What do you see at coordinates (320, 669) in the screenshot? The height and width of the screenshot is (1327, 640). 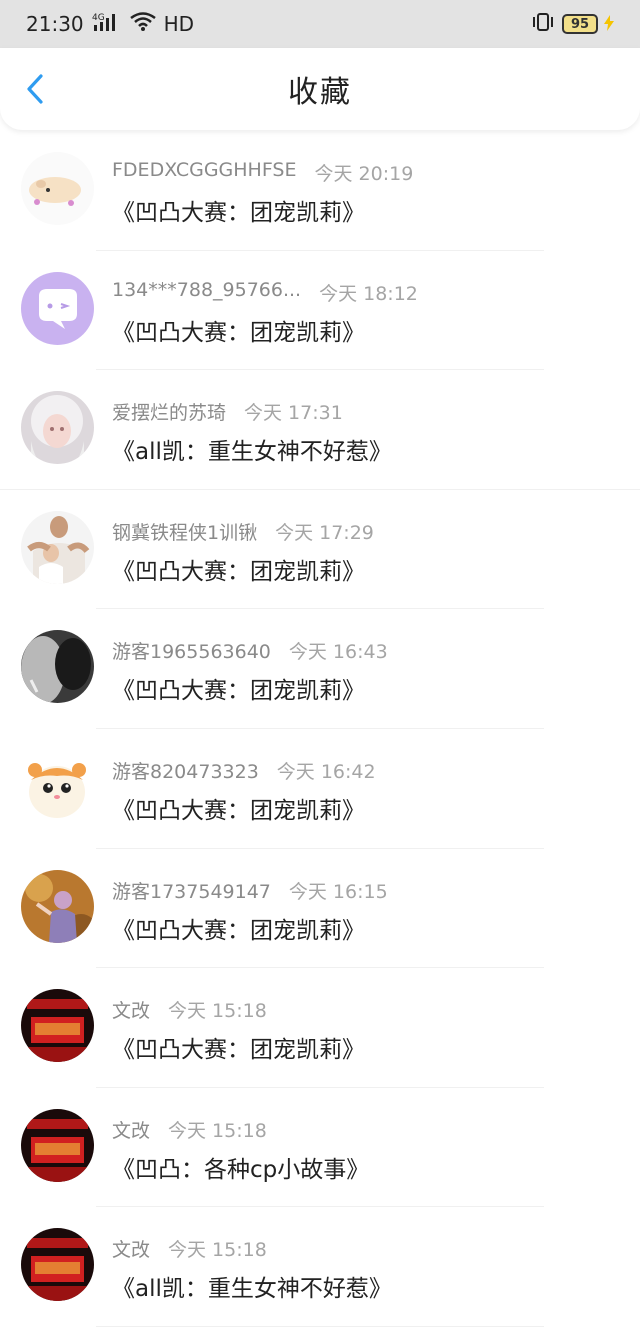 I see `list-item: 游客1965563640 今天 16:43 《凹凸大赛：团宠凯莉》` at bounding box center [320, 669].